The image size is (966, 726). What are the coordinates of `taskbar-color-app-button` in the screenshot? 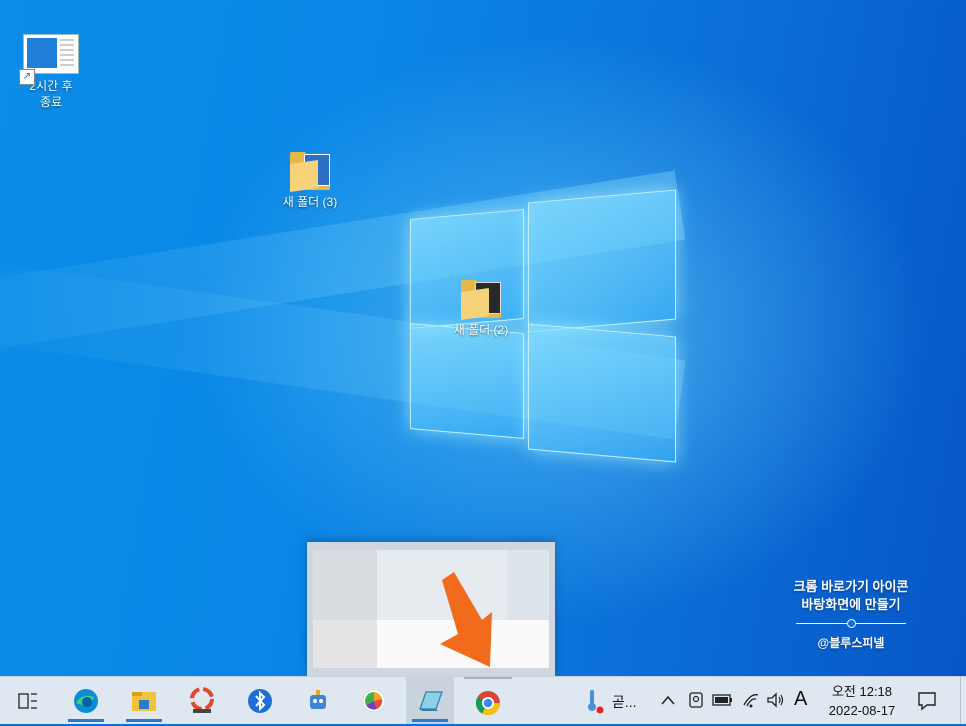 It's located at (374, 700).